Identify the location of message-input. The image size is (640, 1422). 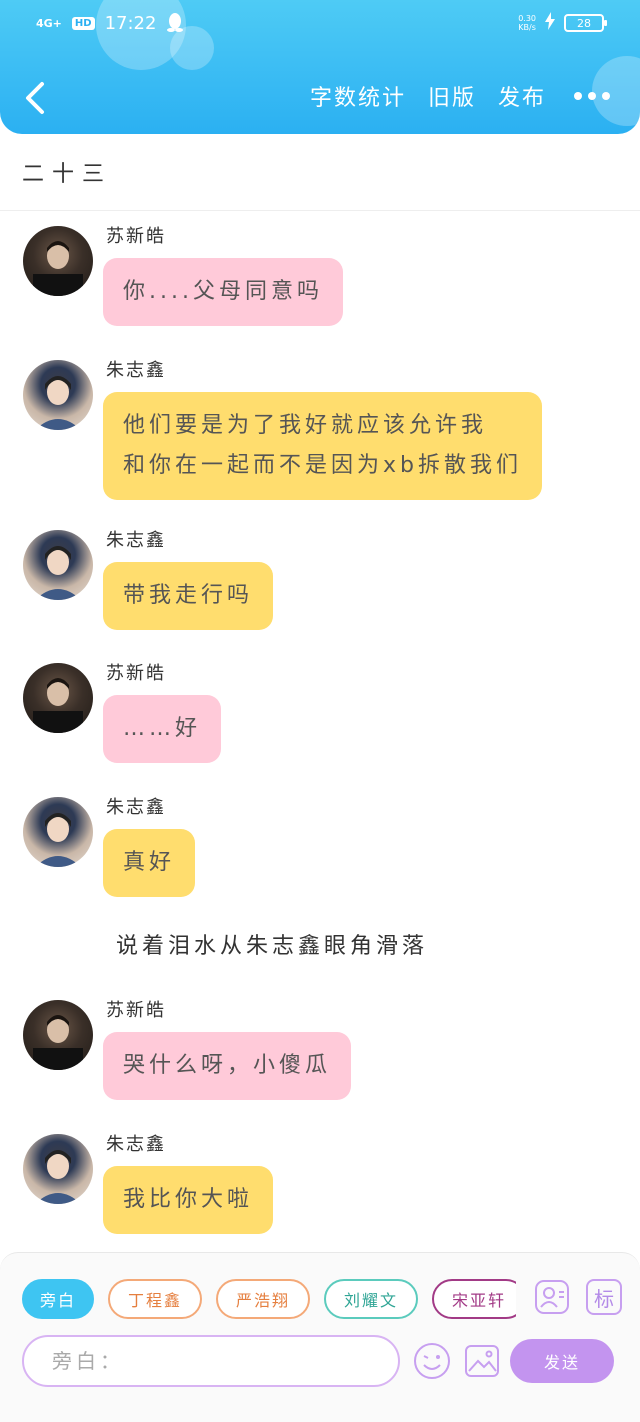
(211, 1361).